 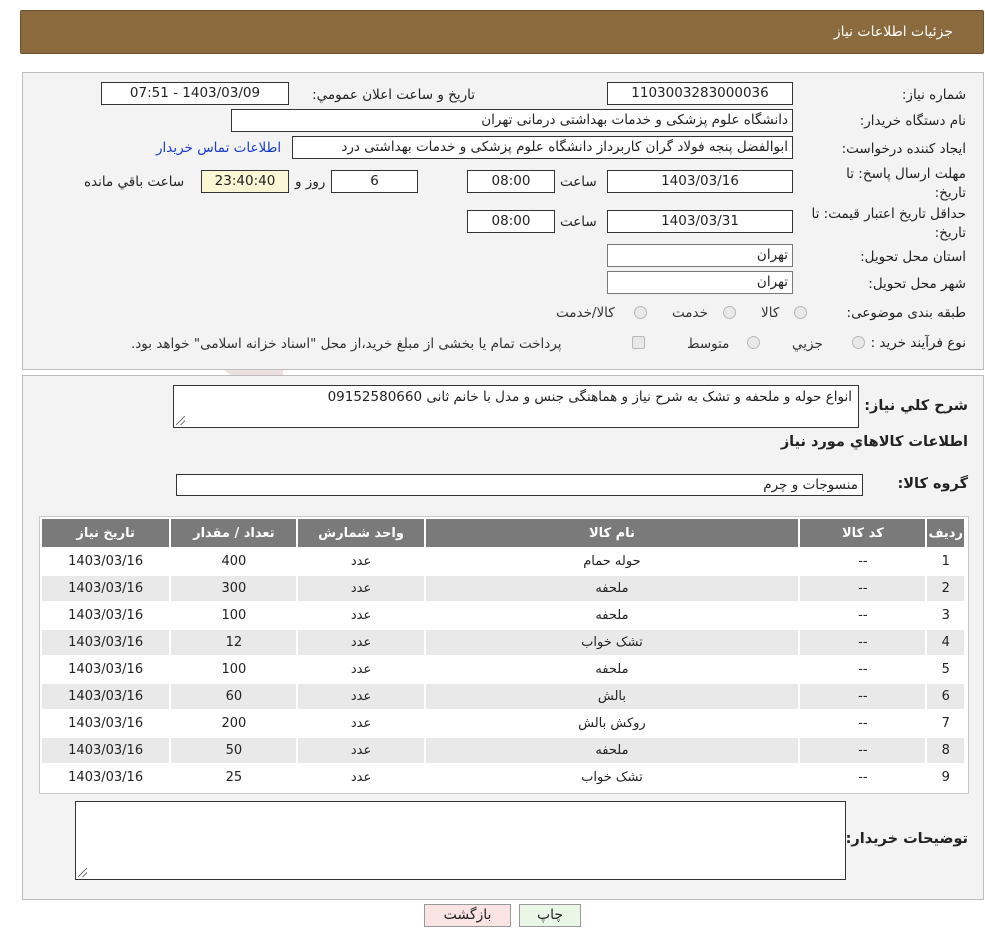 What do you see at coordinates (933, 95) in the screenshot?
I see `need-number-label: شماره نیاز:` at bounding box center [933, 95].